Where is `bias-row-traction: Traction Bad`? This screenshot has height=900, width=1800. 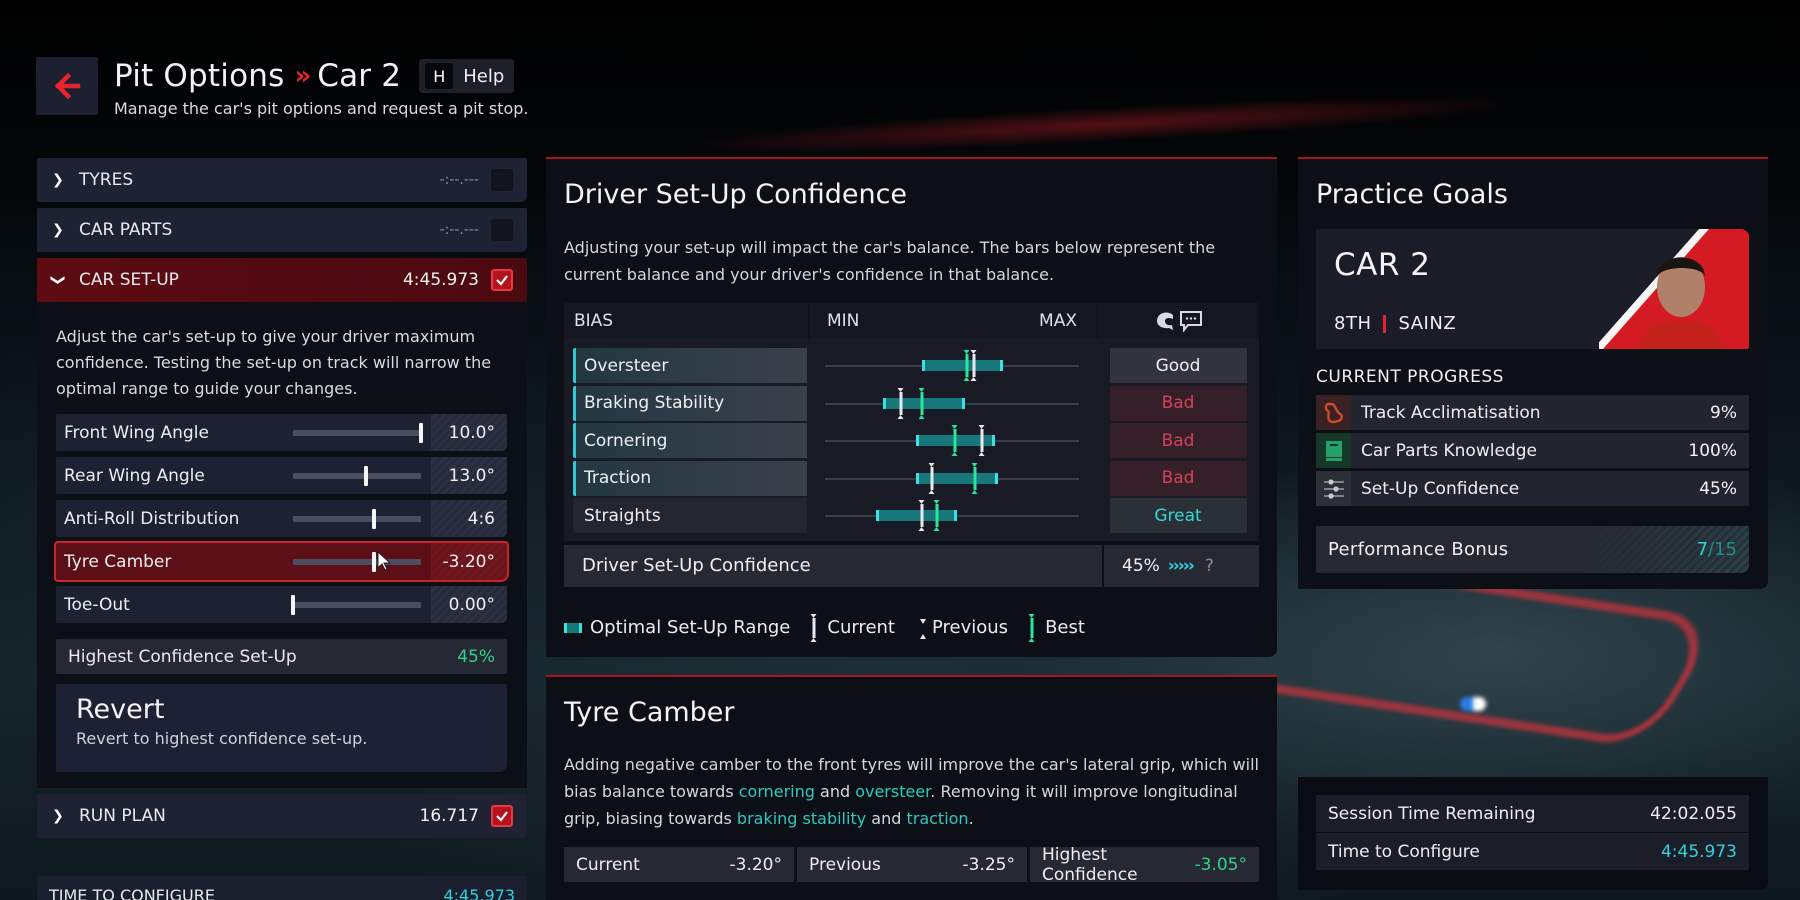 bias-row-traction: Traction Bad is located at coordinates (911, 479).